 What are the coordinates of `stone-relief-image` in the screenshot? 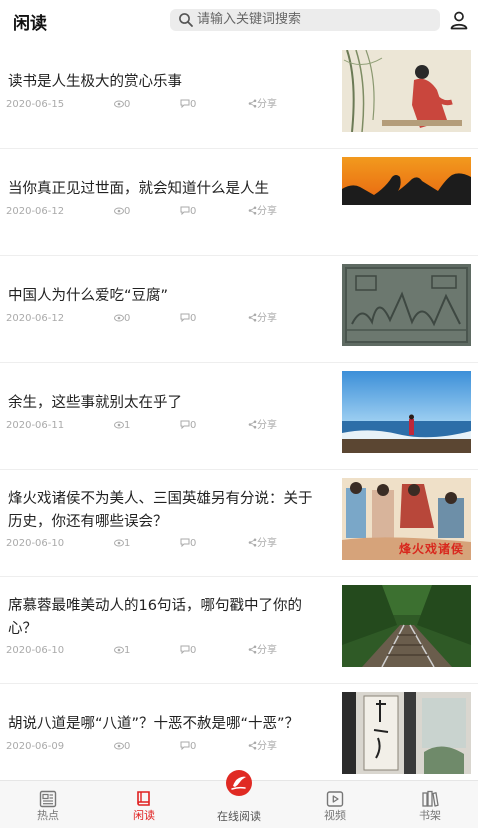 It's located at (406, 305).